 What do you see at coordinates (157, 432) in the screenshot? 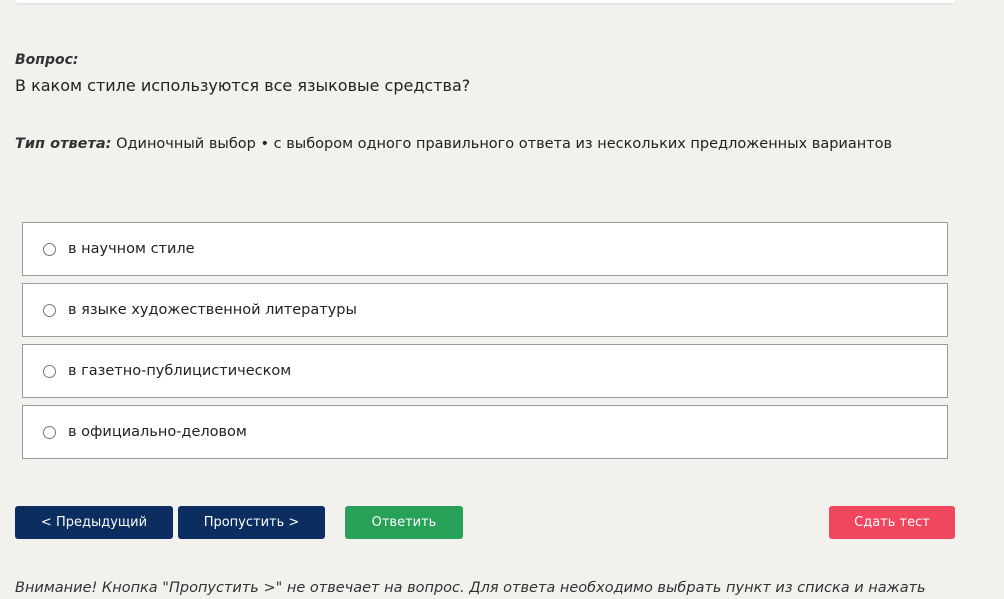
I see `answer-option-label: в официально-деловом` at bounding box center [157, 432].